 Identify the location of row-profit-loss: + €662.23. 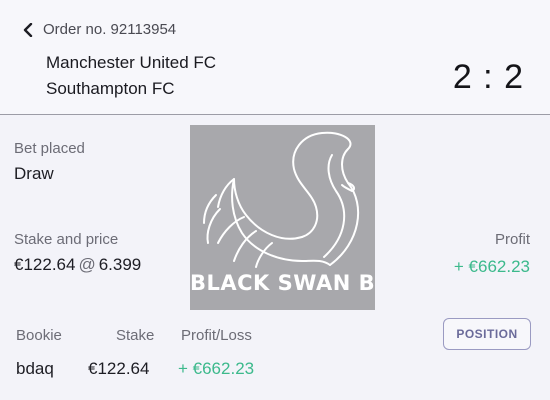
(216, 368).